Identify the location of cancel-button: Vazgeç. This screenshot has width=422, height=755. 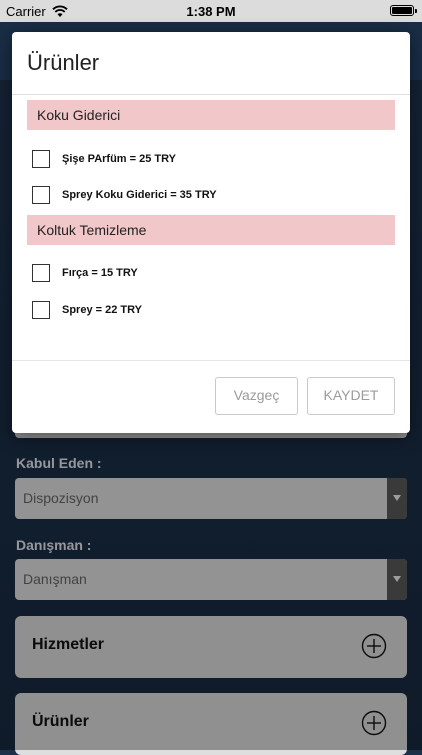
(256, 396).